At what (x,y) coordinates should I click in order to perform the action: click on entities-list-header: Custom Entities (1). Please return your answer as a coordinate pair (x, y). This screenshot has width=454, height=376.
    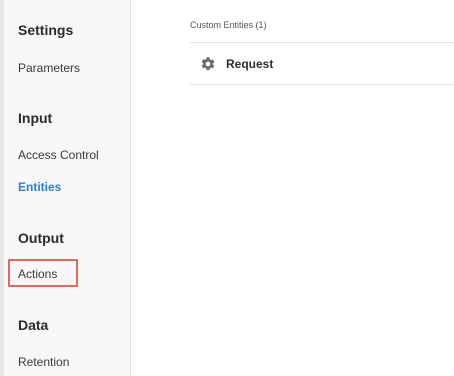
    Looking at the image, I should click on (228, 25).